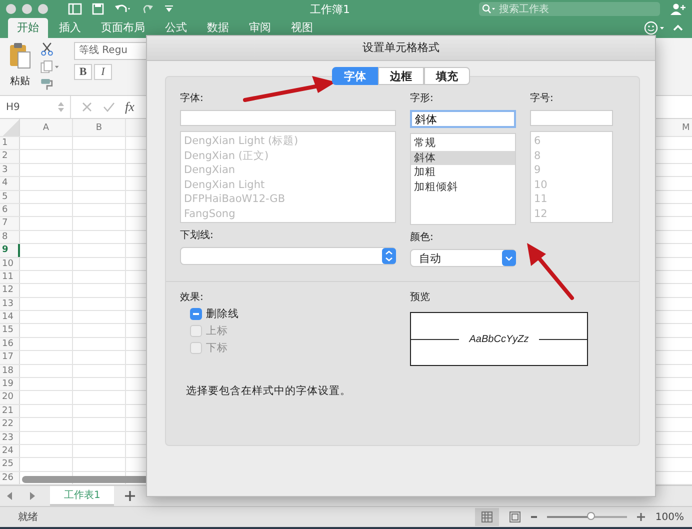 This screenshot has width=692, height=529. I want to click on row-header: 23, so click(10, 438).